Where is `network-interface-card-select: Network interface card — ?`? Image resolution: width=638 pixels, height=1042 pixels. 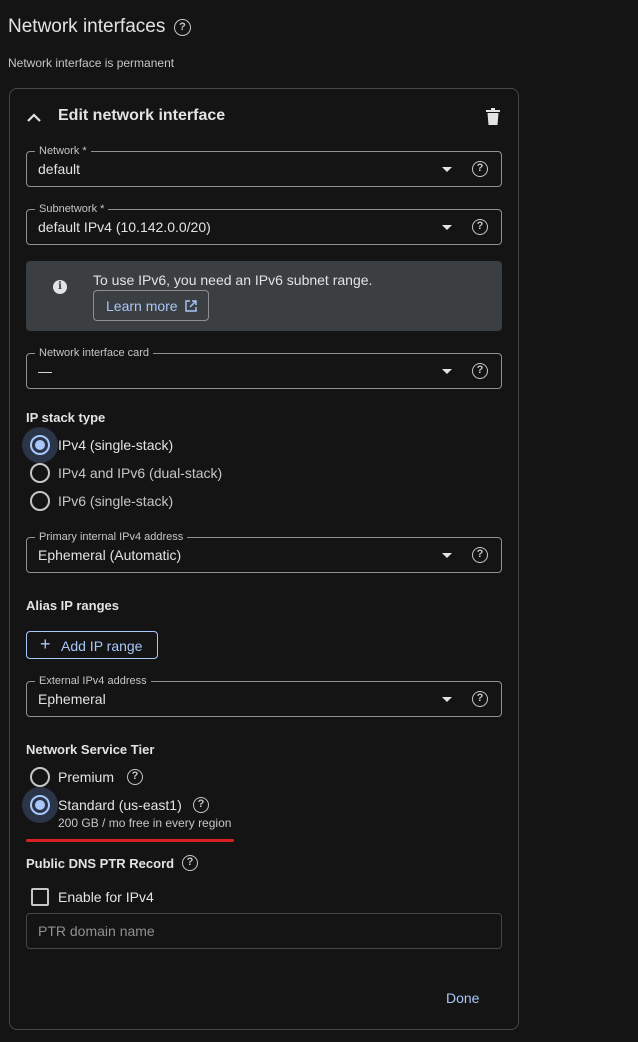
network-interface-card-select: Network interface card — ? is located at coordinates (264, 367).